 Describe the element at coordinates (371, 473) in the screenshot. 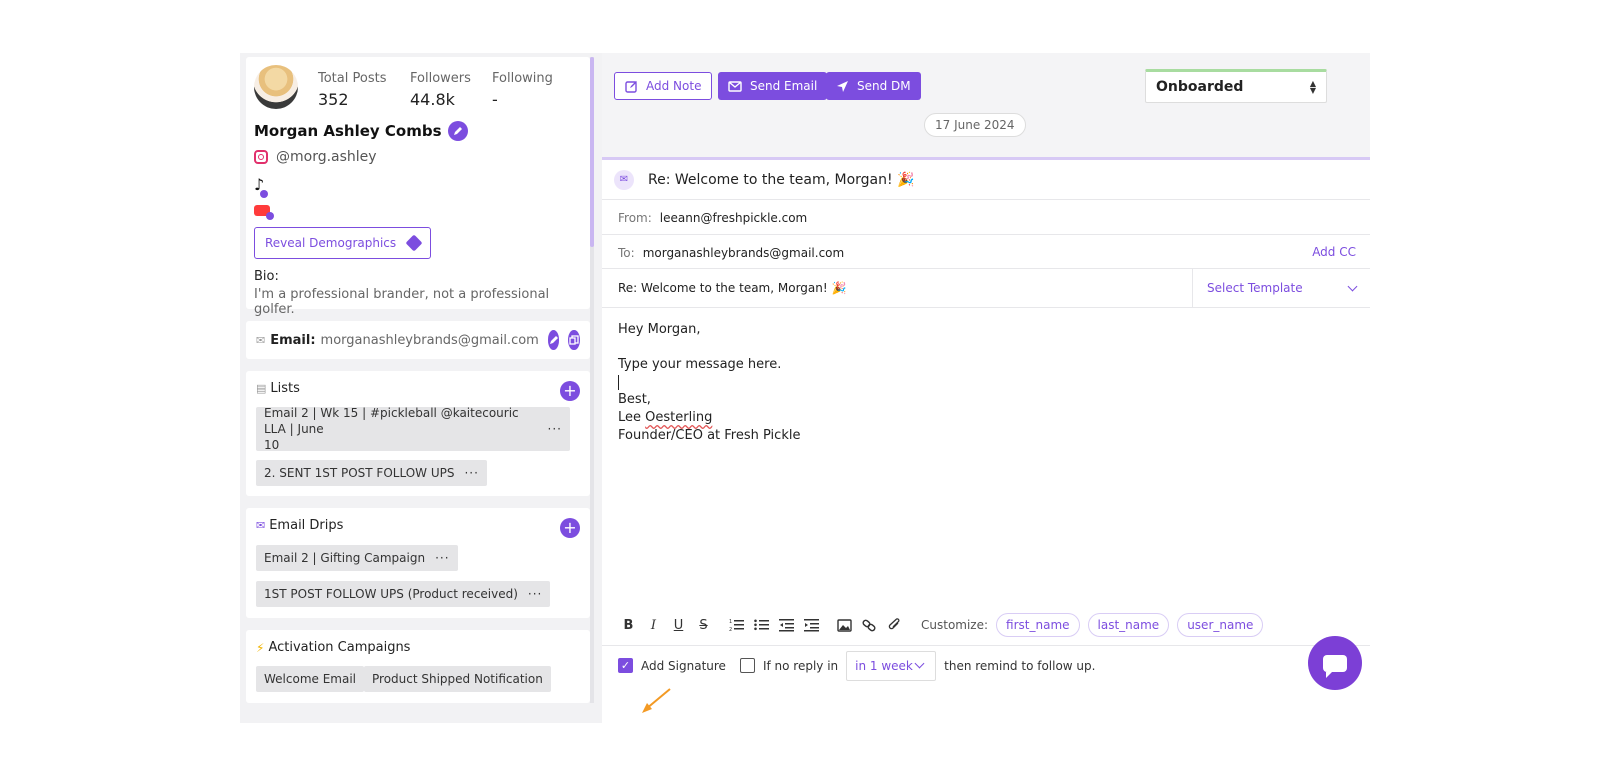

I see `list-chip: 2. SENT 1ST POST FOLLOW UPS ···` at that location.